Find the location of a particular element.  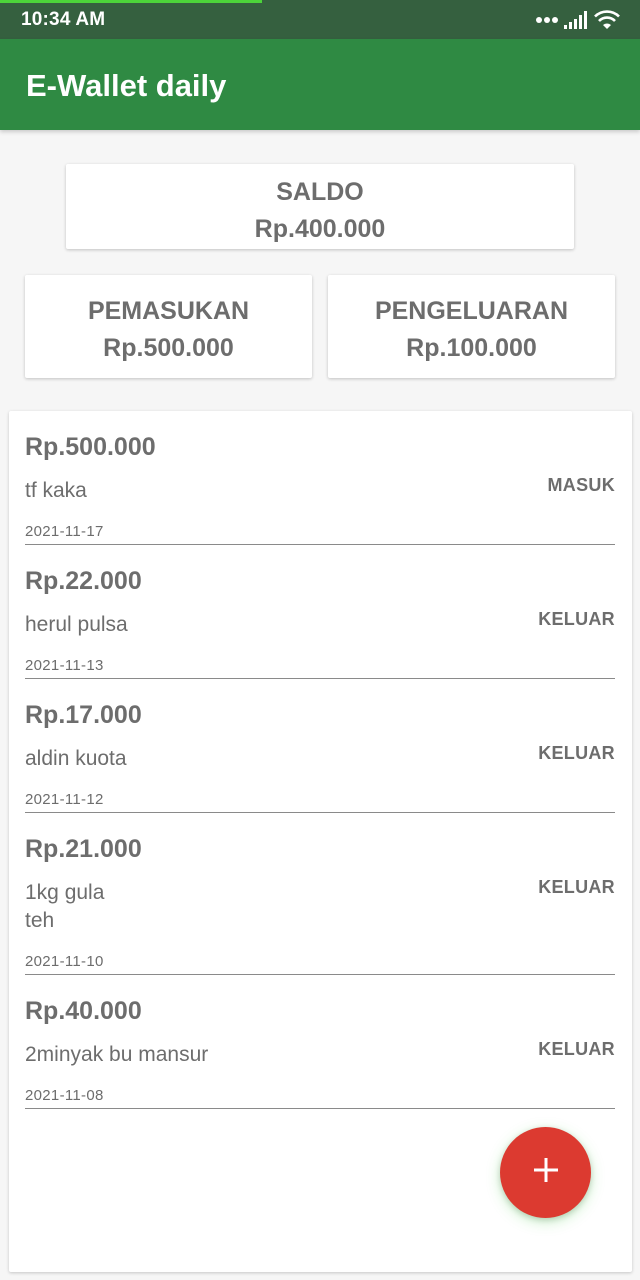

page-load-progress is located at coordinates (131, 1).